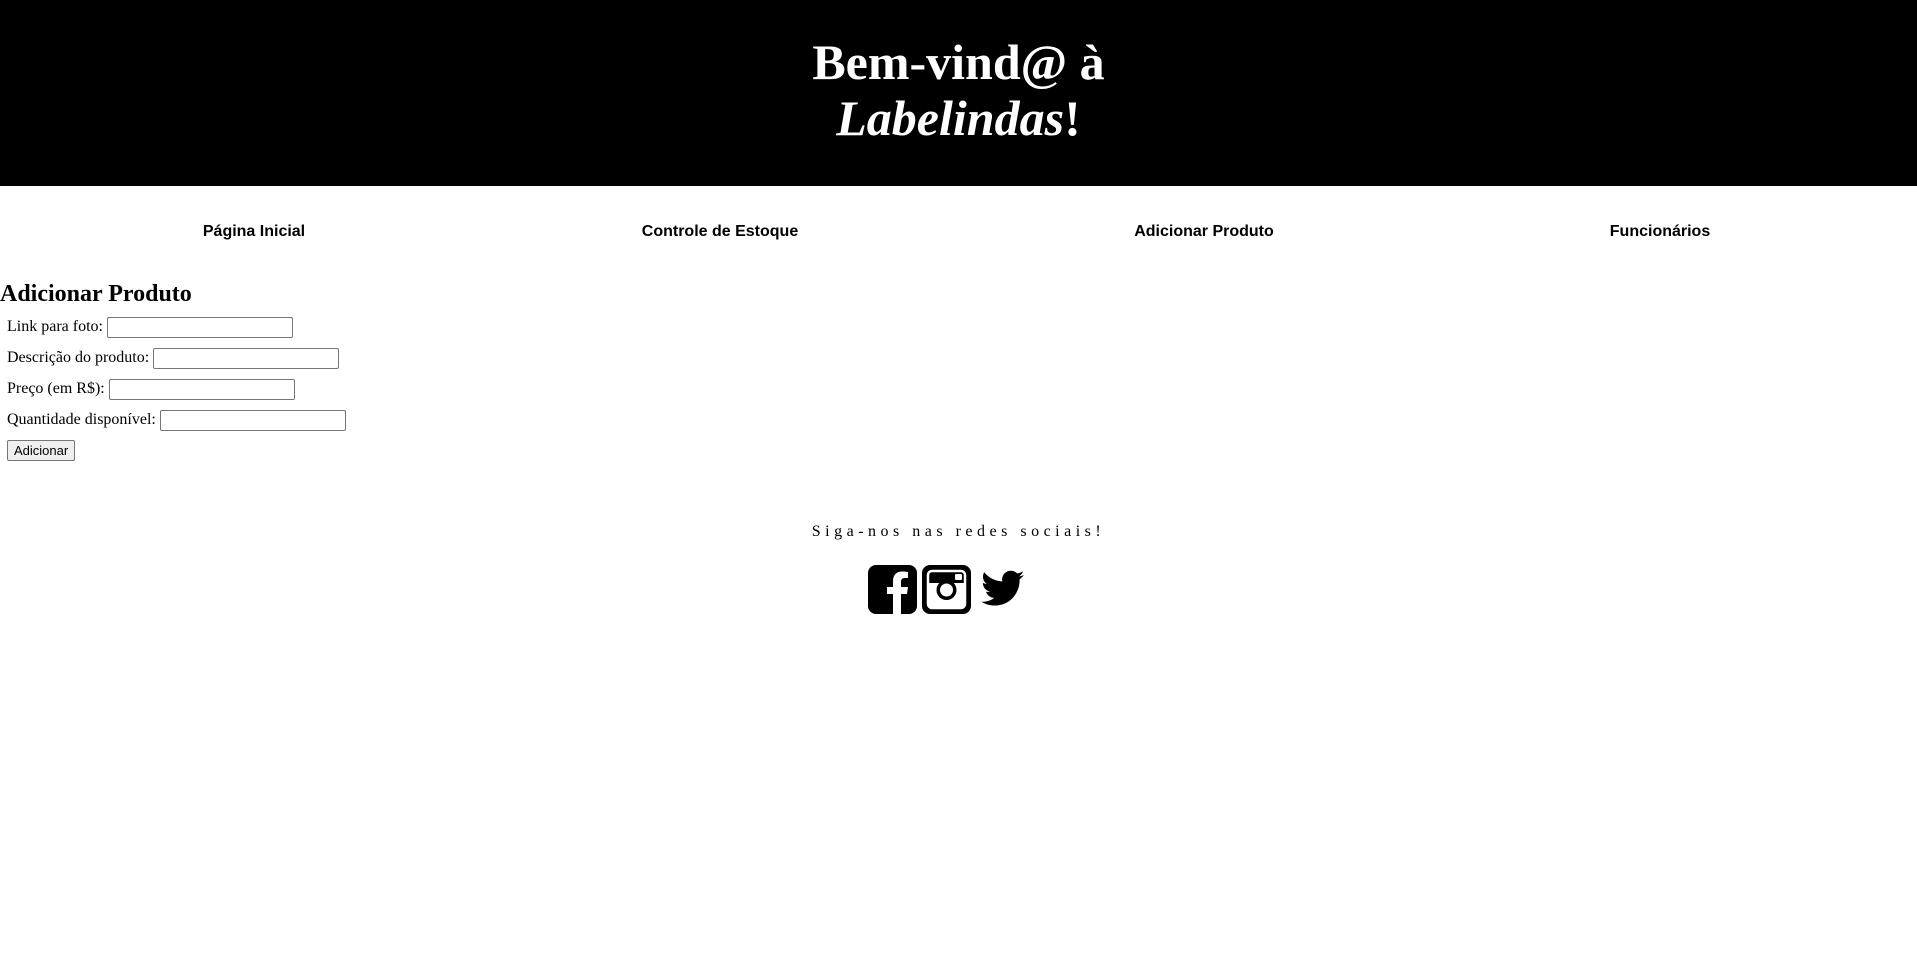 This screenshot has width=1917, height=959. I want to click on twitter-icon, so click(1000, 589).